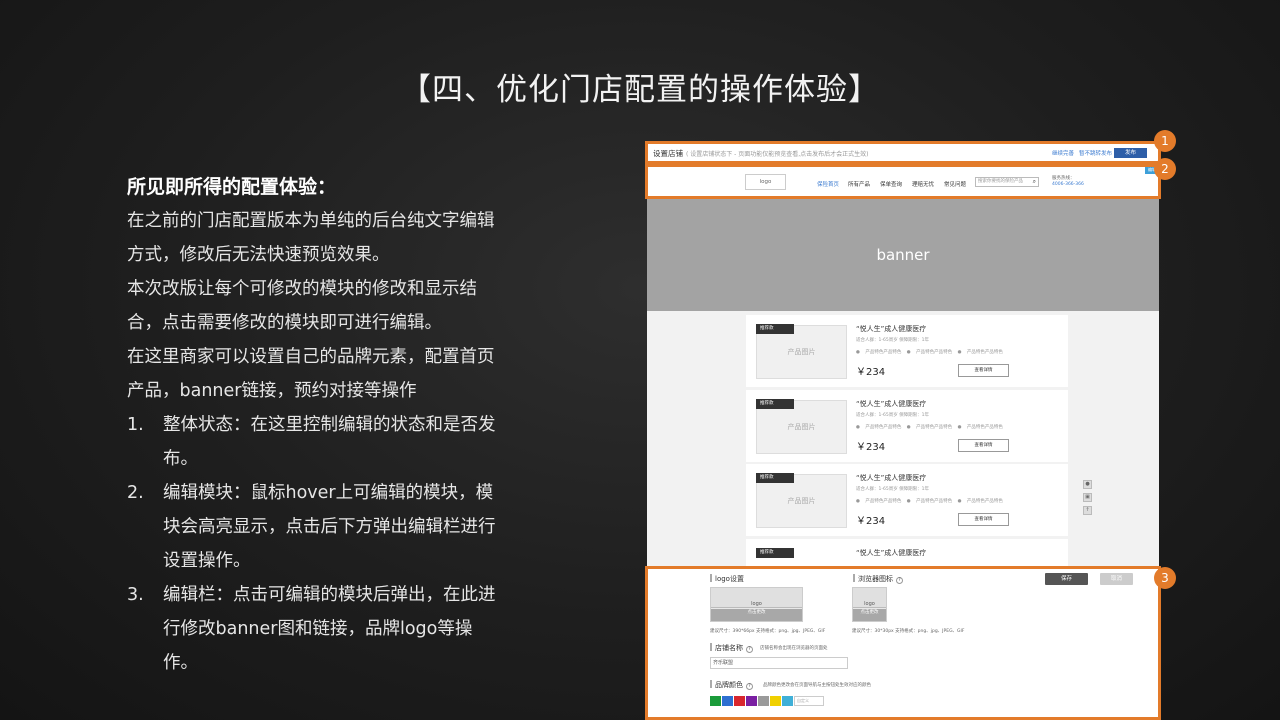 This screenshot has height=720, width=1280. What do you see at coordinates (1165, 169) in the screenshot?
I see `callout-badge-2: 2` at bounding box center [1165, 169].